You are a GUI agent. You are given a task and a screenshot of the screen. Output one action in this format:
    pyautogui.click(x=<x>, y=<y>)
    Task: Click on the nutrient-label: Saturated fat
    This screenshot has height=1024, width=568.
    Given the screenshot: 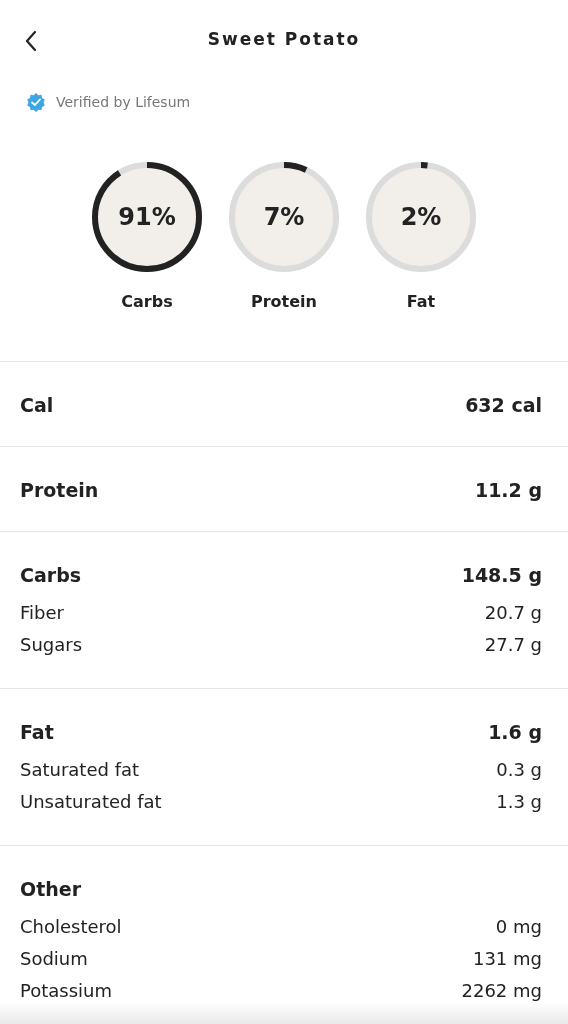 What is the action you would take?
    pyautogui.click(x=80, y=769)
    